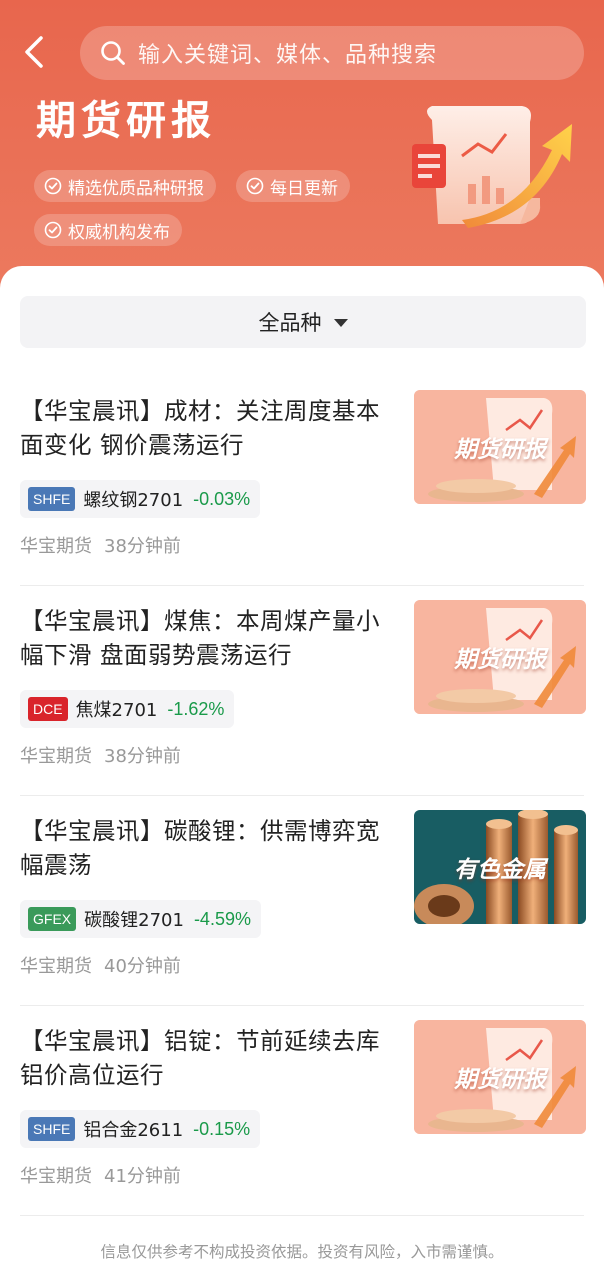 The image size is (604, 1280). I want to click on news-meta: 华宝期货 40分钟前, so click(100, 965).